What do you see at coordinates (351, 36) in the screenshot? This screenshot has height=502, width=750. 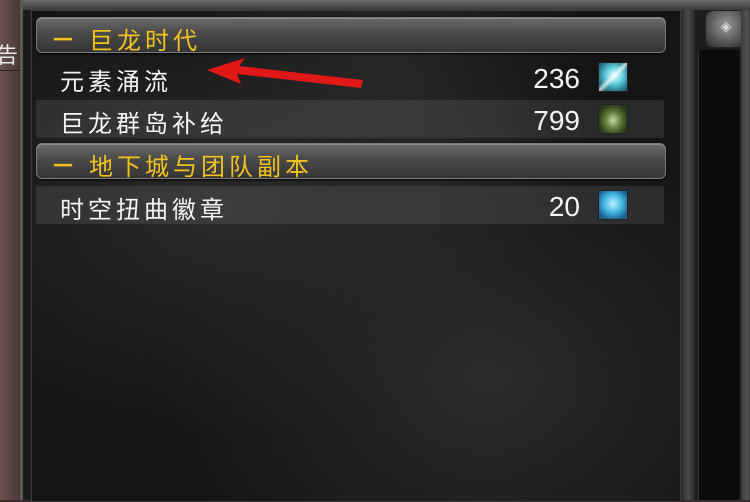 I see `category-header-dragonflight: － 巨龙时代` at bounding box center [351, 36].